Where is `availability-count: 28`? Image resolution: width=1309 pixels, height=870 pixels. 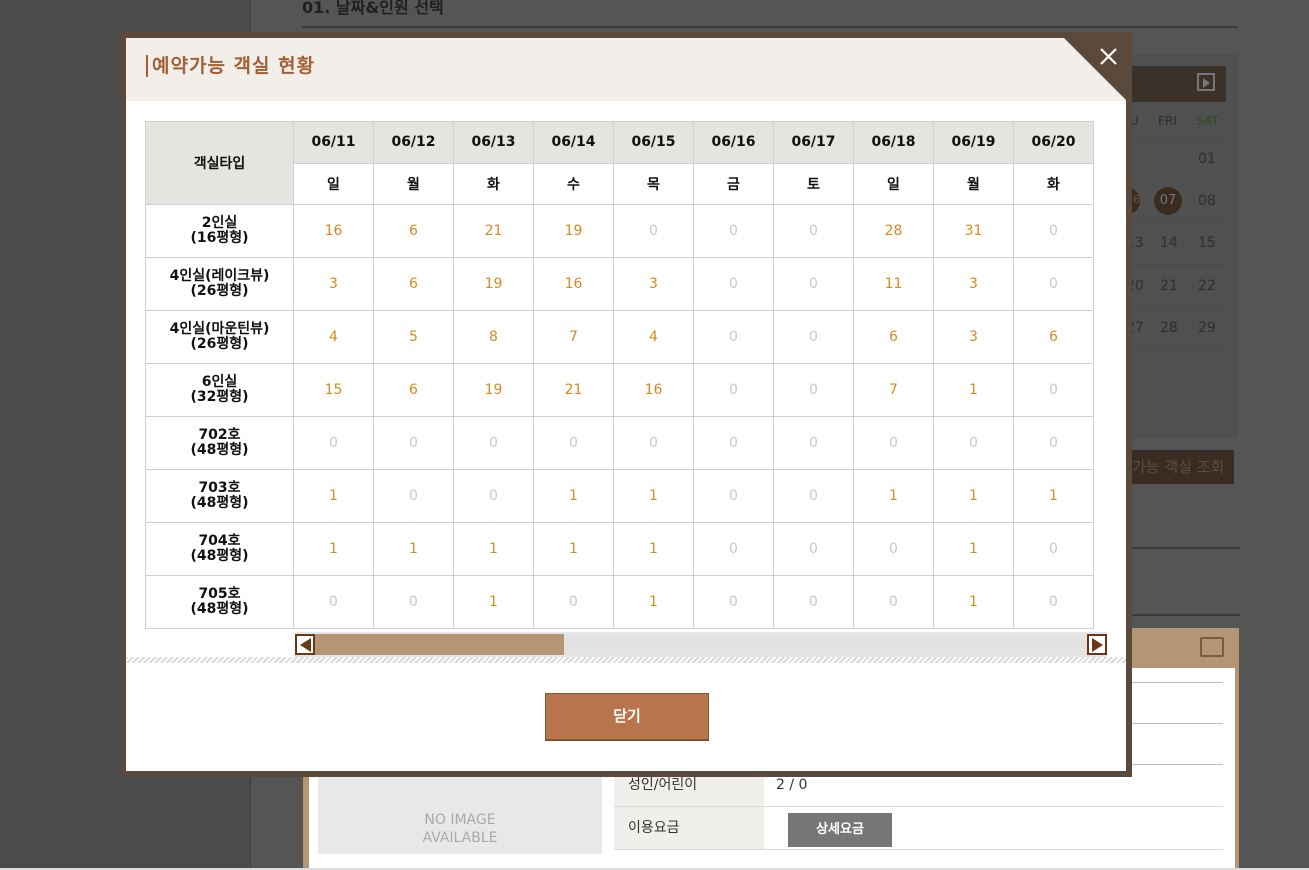 availability-count: 28 is located at coordinates (893, 231).